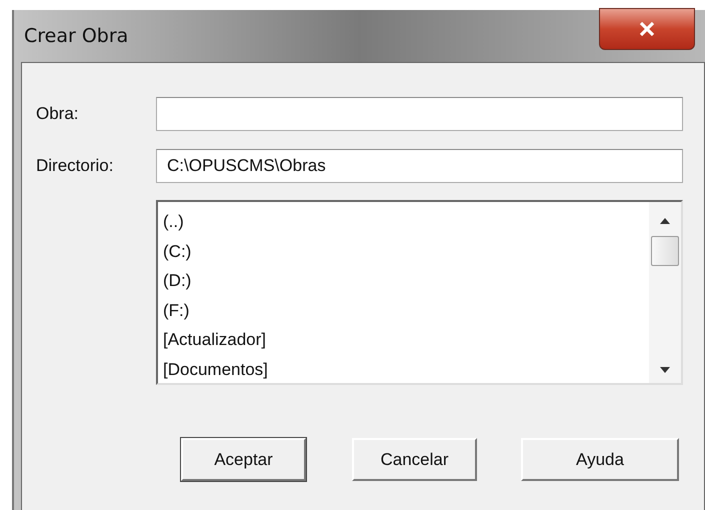  What do you see at coordinates (665, 221) in the screenshot?
I see `scroll-up-icon` at bounding box center [665, 221].